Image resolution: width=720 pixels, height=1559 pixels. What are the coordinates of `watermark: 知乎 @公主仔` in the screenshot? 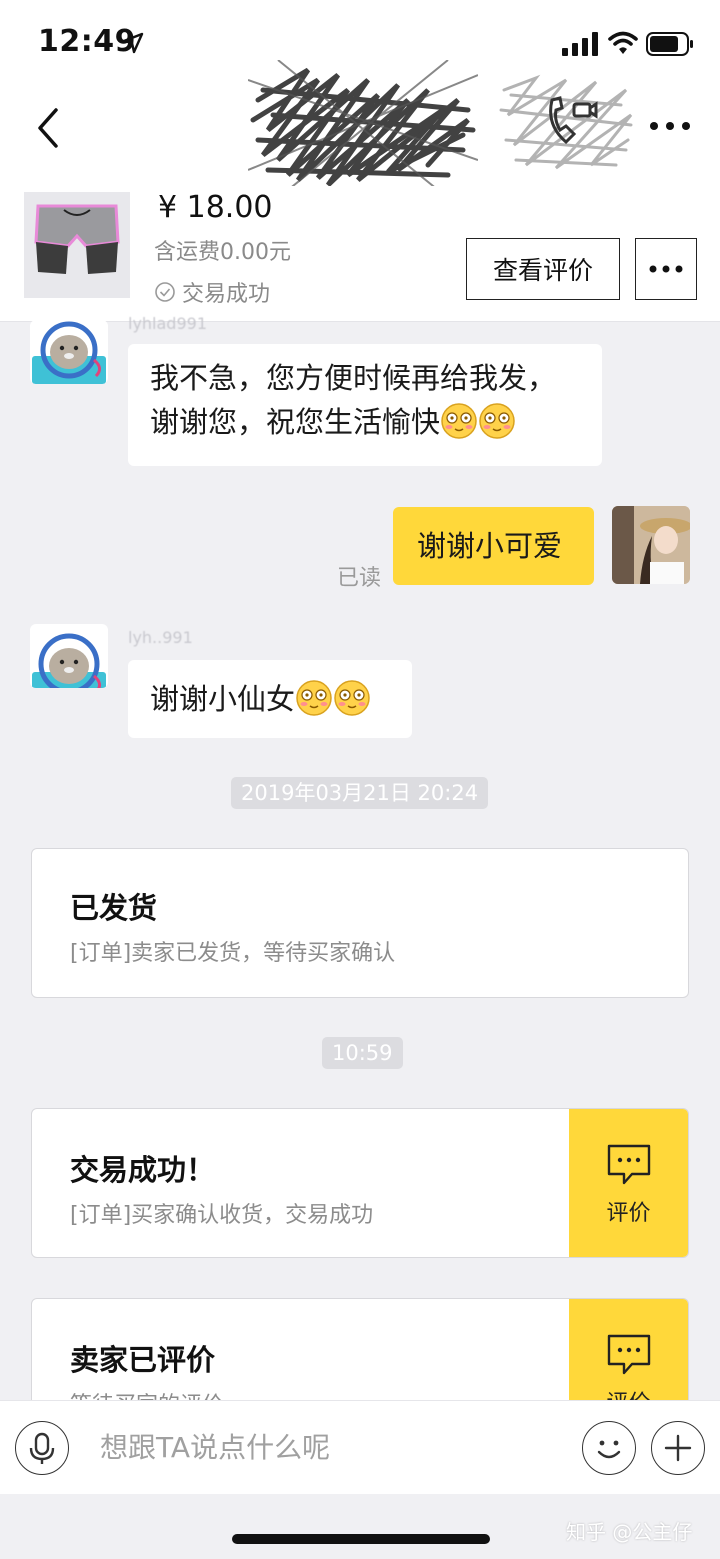 It's located at (629, 1532).